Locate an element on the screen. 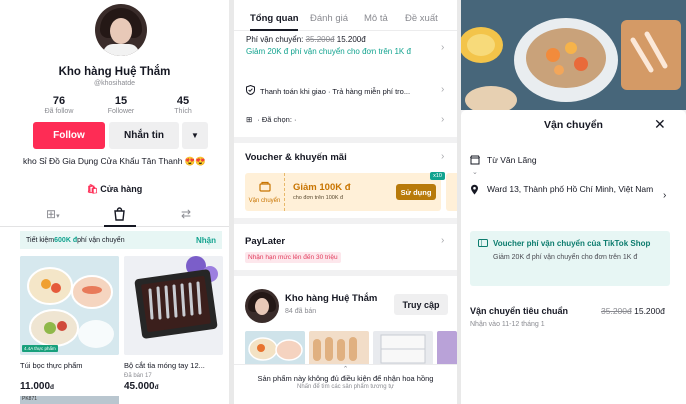 The height and width of the screenshot is (404, 686). profile-bio: kho Sỉ Đồ Gia Dụng Cửa Khẩu Tân Thanh 😍😍 is located at coordinates (114, 161).